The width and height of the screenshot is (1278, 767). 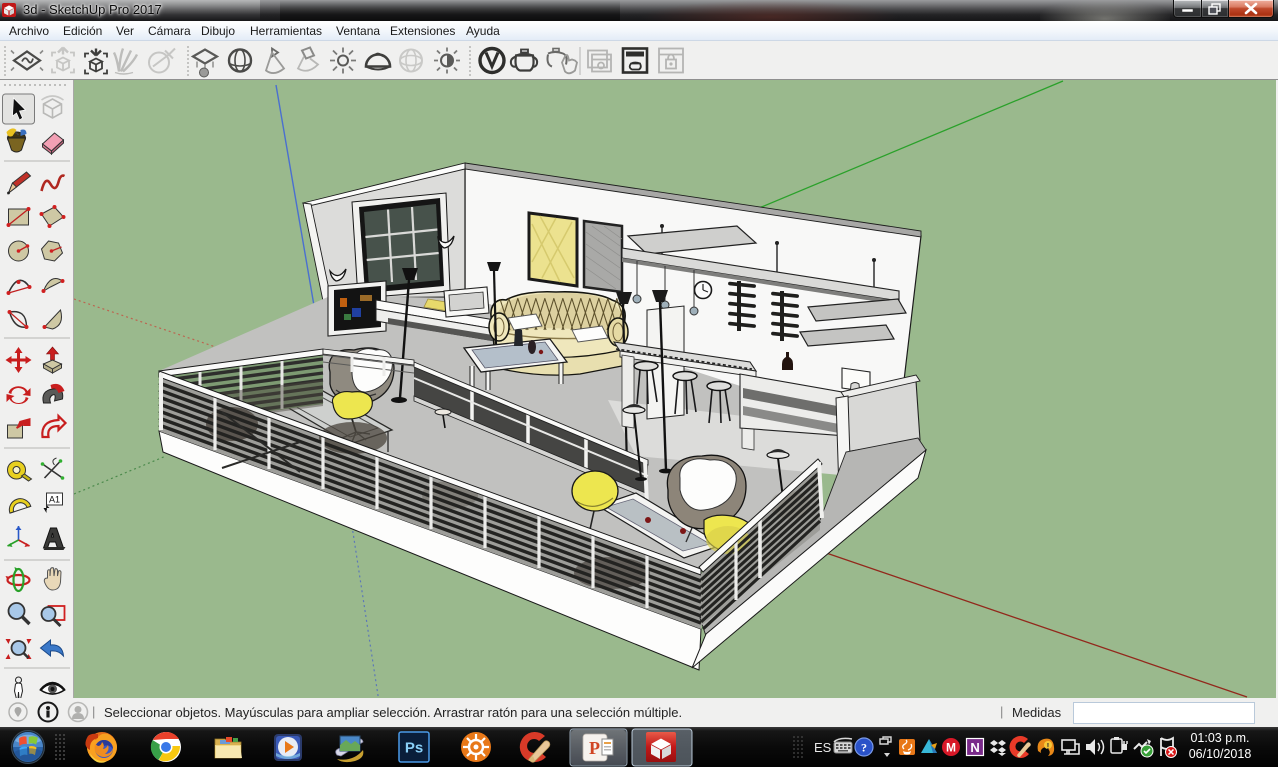 What do you see at coordinates (54, 500) in the screenshot?
I see `svg-text: A1` at bounding box center [54, 500].